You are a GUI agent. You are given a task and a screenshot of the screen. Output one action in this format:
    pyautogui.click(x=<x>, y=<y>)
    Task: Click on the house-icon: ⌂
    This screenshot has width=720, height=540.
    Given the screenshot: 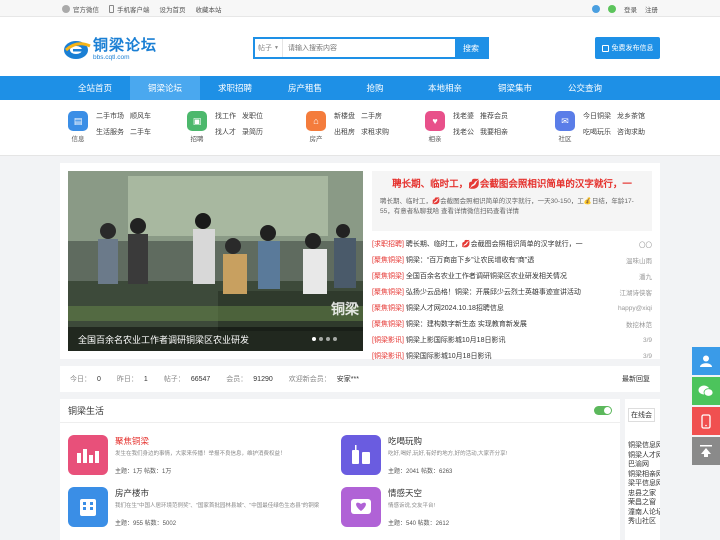 What is the action you would take?
    pyautogui.click(x=316, y=121)
    